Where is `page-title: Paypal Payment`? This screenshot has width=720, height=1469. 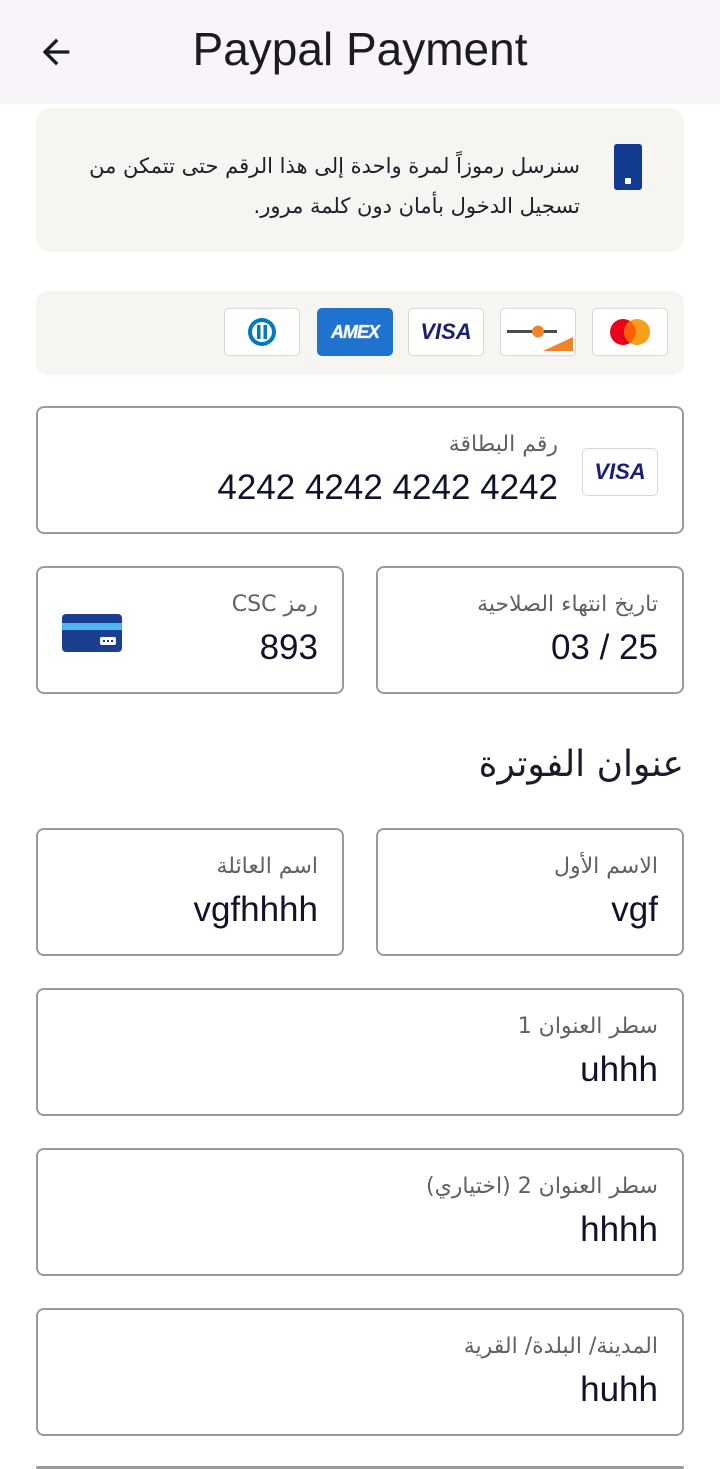
page-title: Paypal Payment is located at coordinates (360, 49).